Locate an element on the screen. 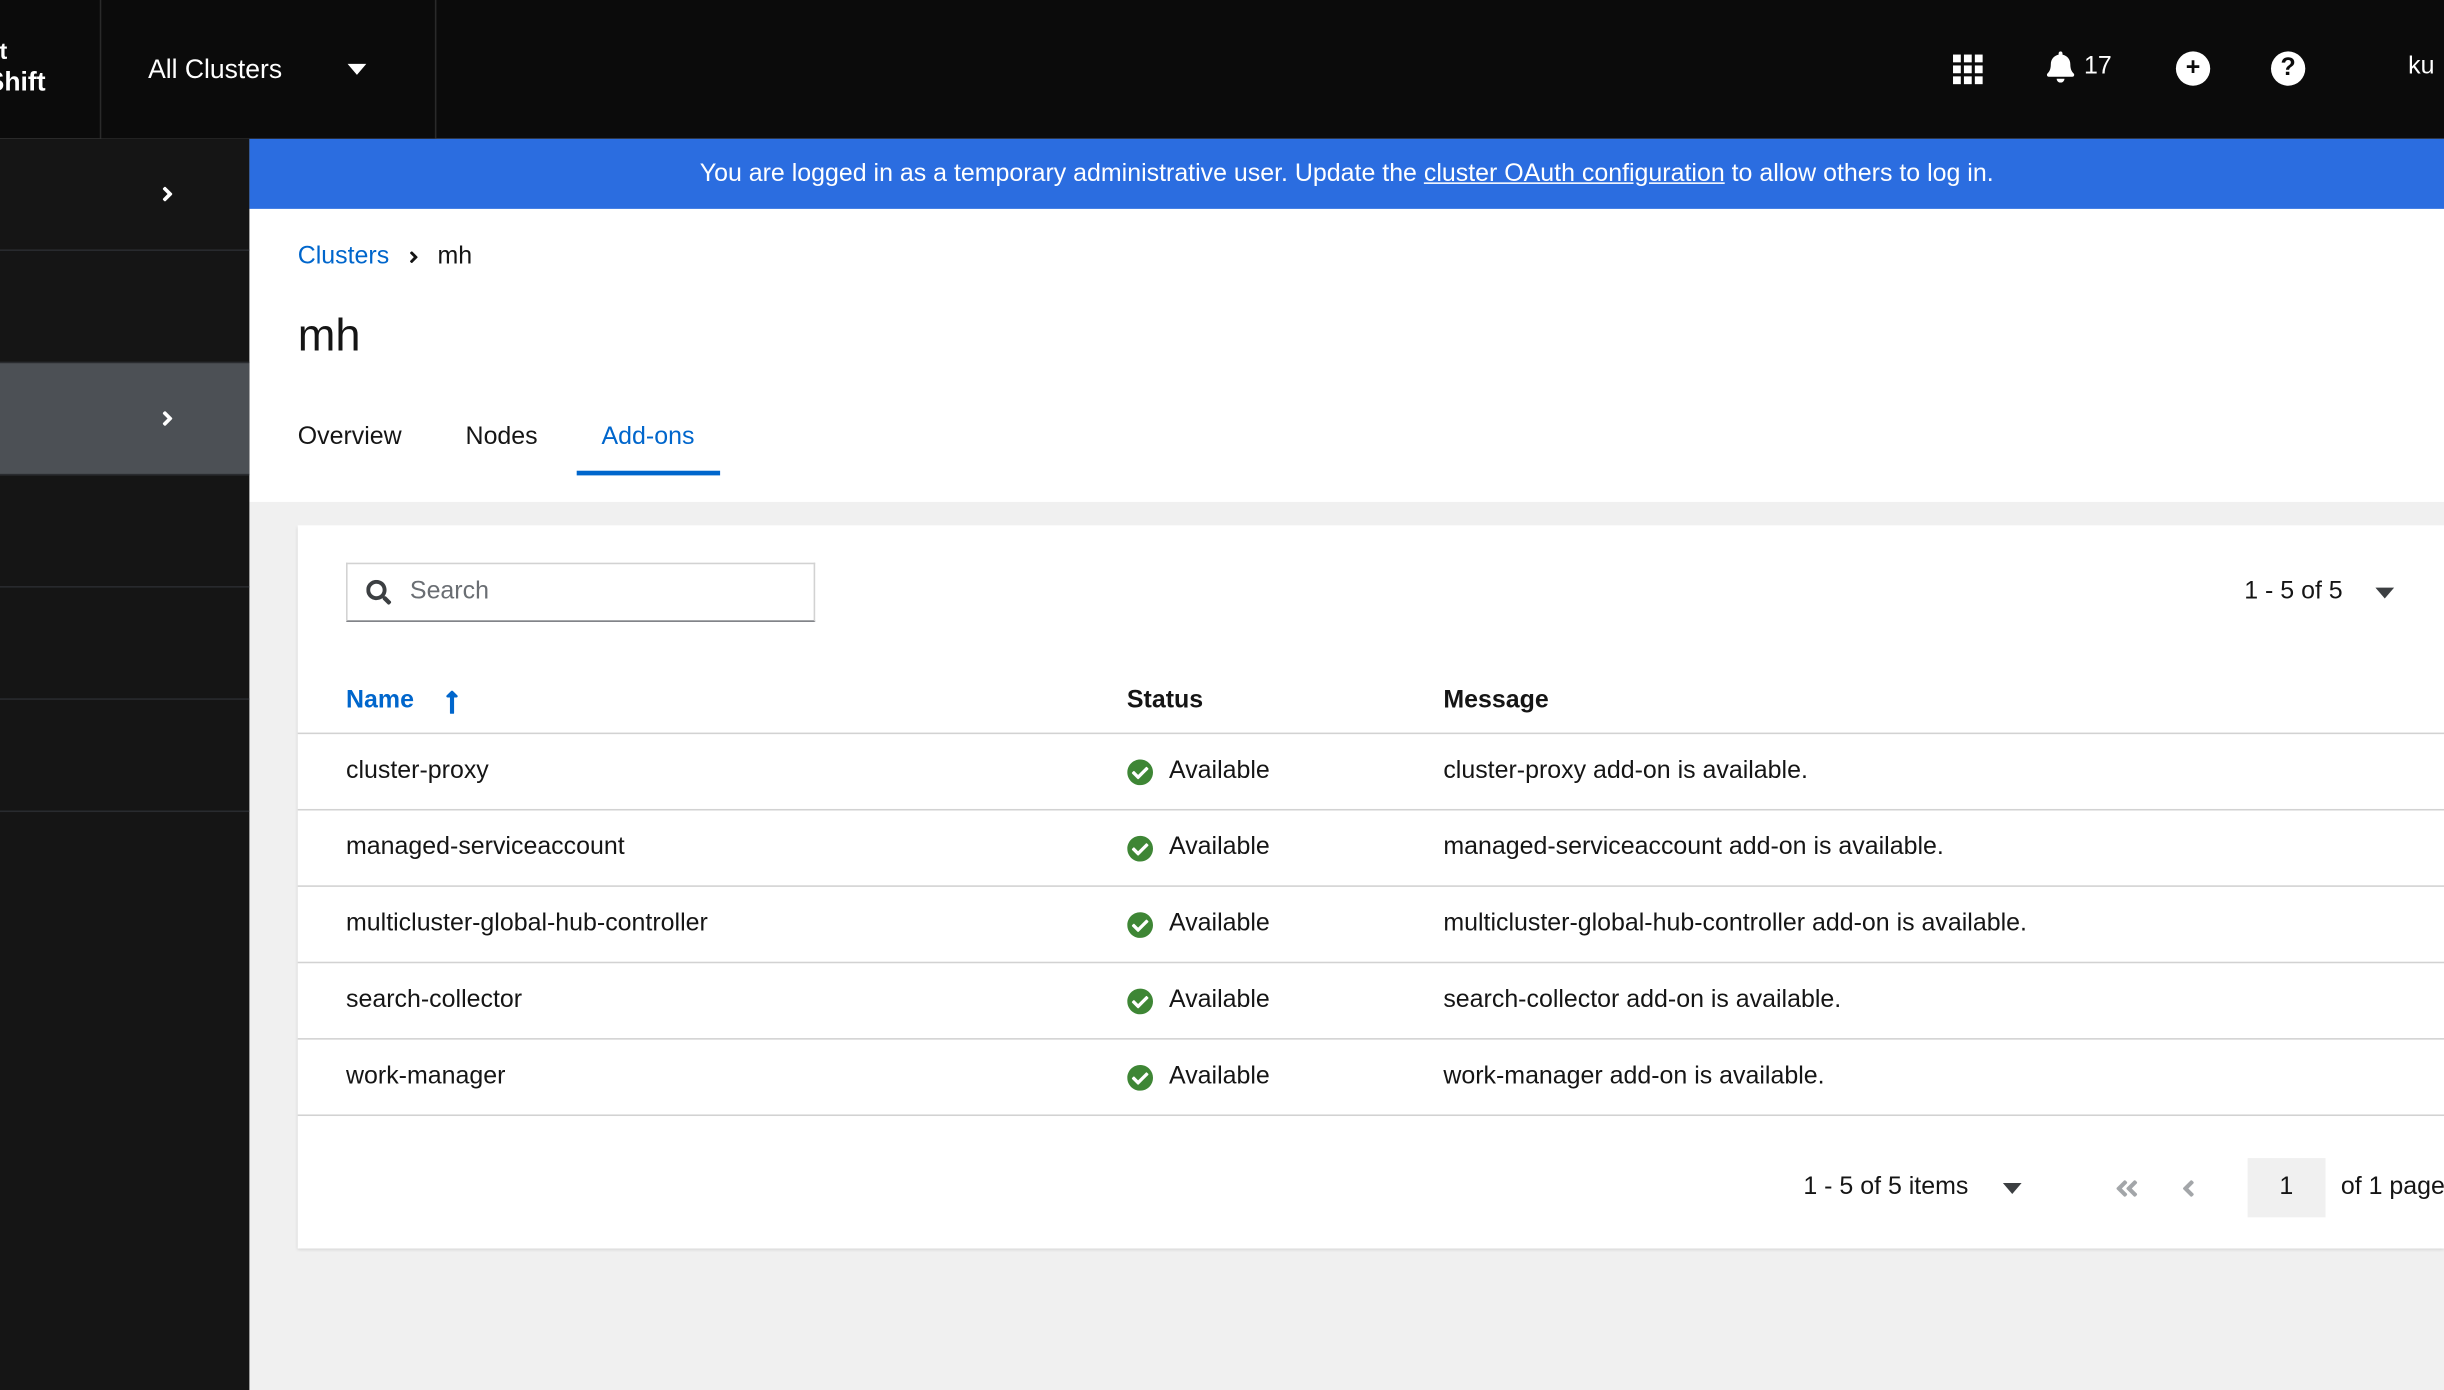  table-header-row: Name Status Message is located at coordinates (1370, 702).